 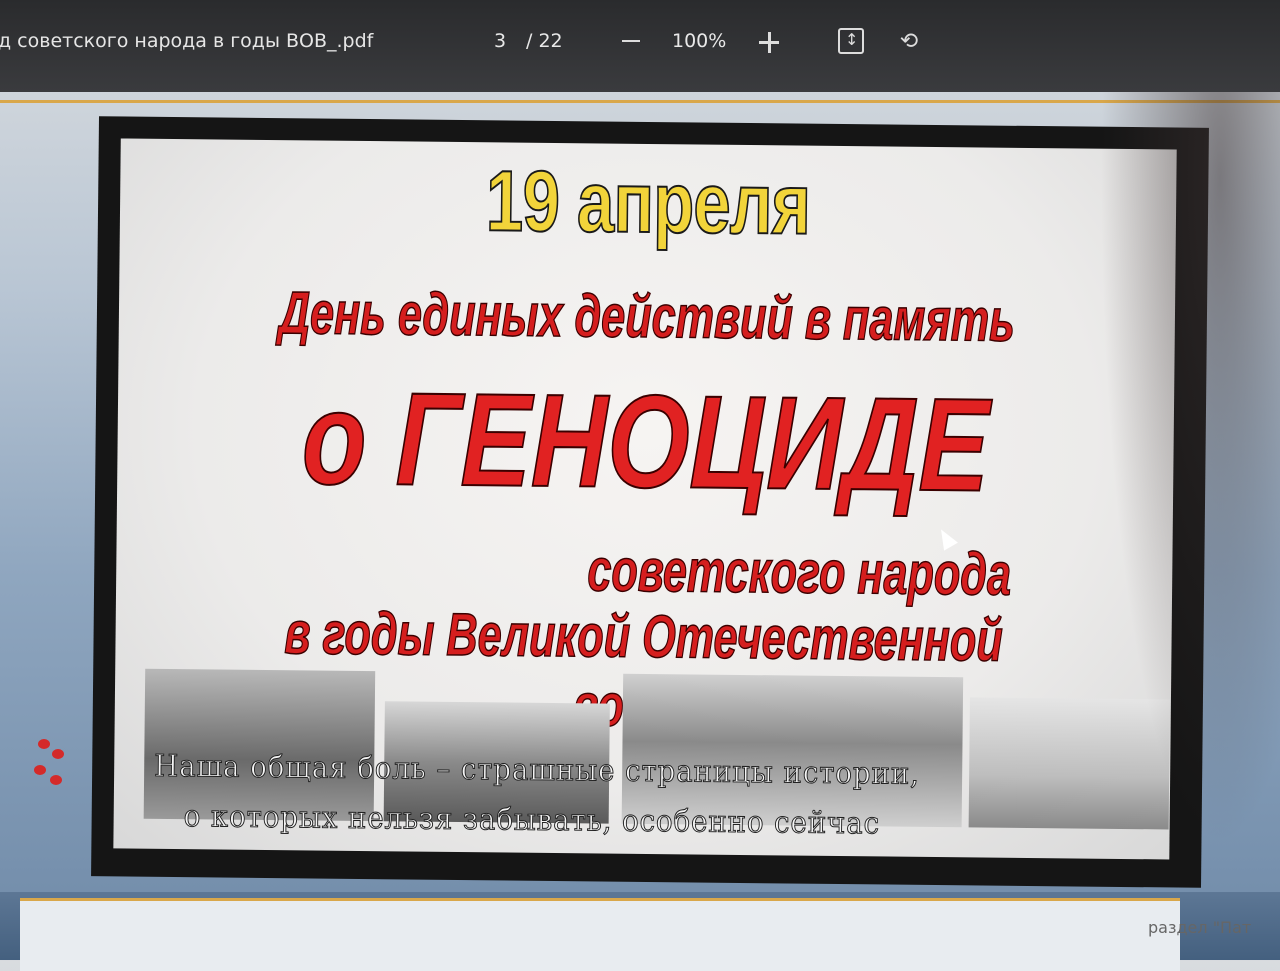 I want to click on historical-photo, so click(x=259, y=745).